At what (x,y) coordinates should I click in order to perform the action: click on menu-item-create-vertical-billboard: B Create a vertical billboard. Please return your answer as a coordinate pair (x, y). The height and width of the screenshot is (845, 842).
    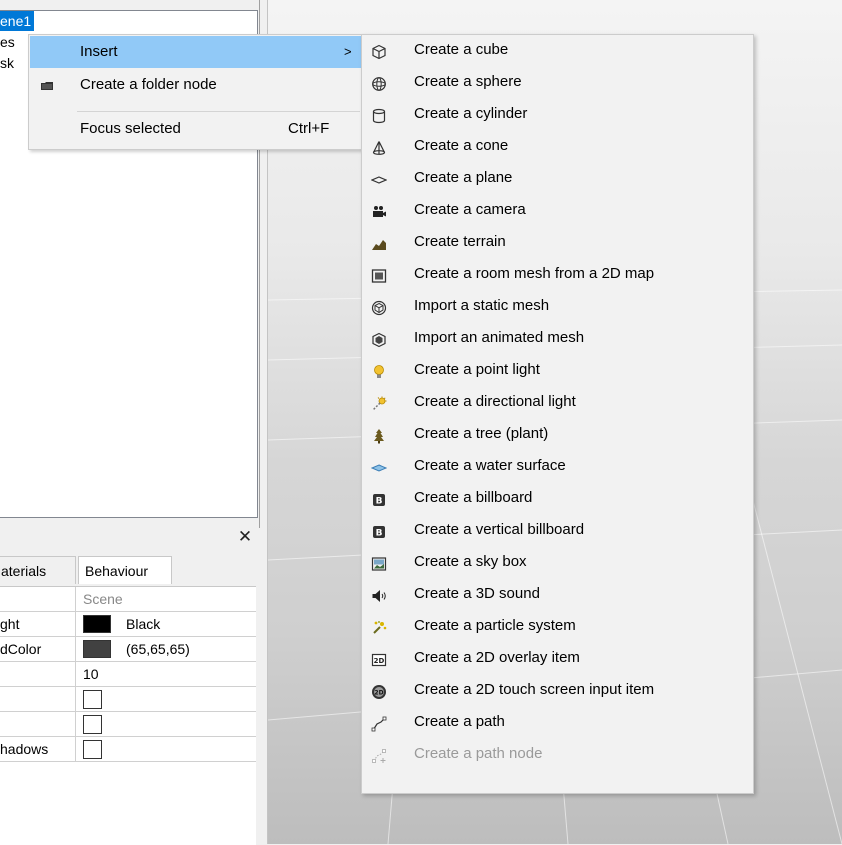
    Looking at the image, I should click on (557, 532).